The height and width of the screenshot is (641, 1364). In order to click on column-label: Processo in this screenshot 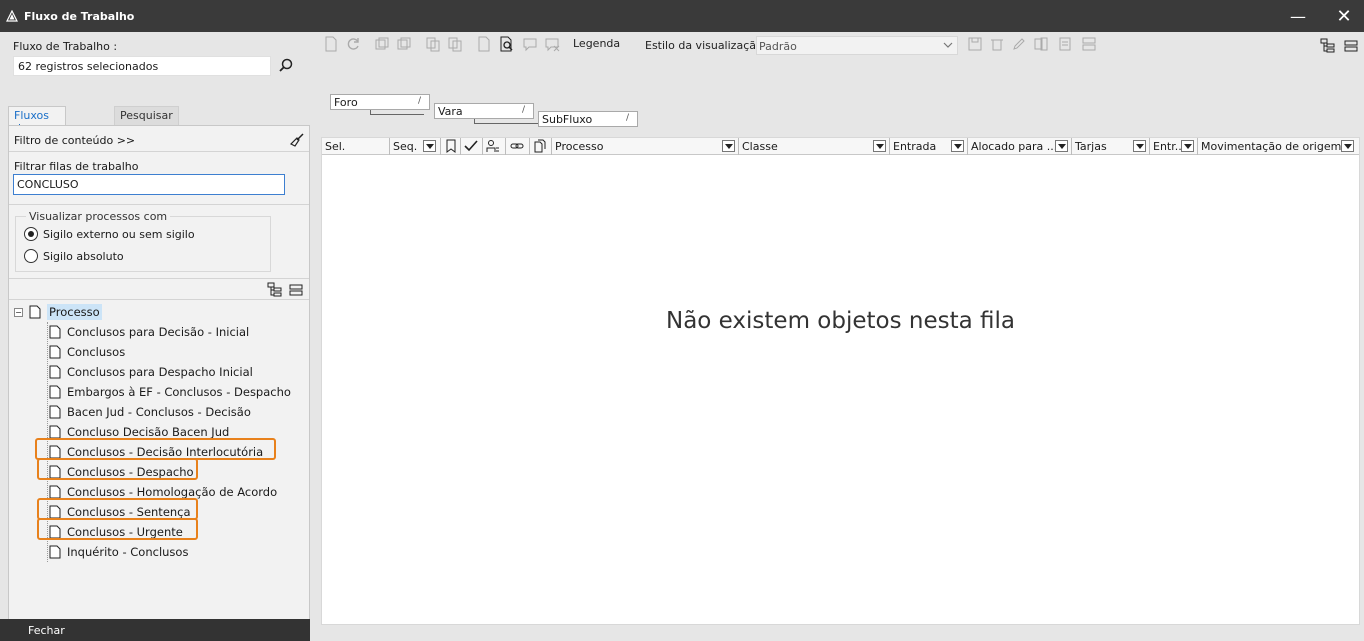, I will do `click(579, 146)`.